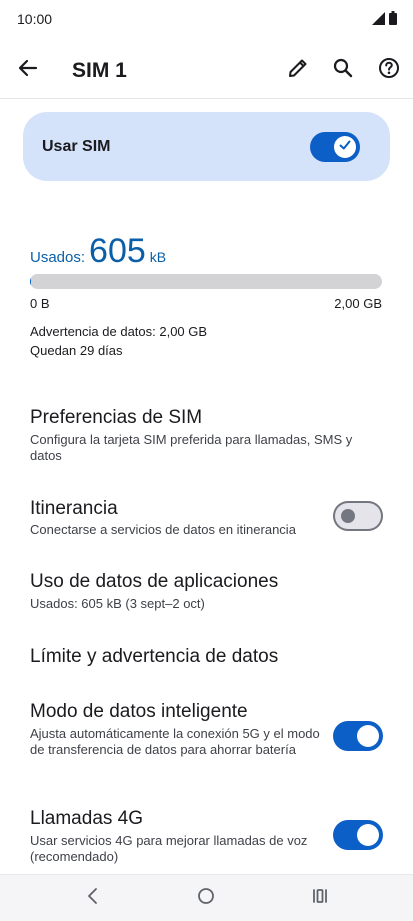 This screenshot has height=921, width=413. I want to click on nav-back-button, so click(93, 898).